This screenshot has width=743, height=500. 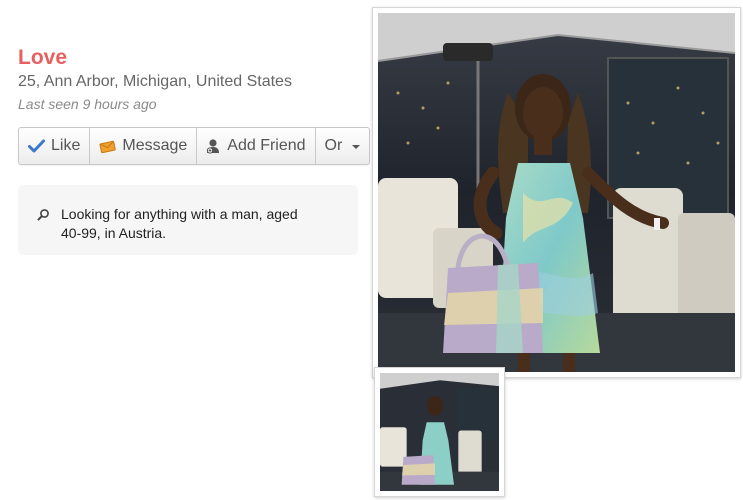 What do you see at coordinates (266, 145) in the screenshot?
I see `add-friend-button-label: Add Friend` at bounding box center [266, 145].